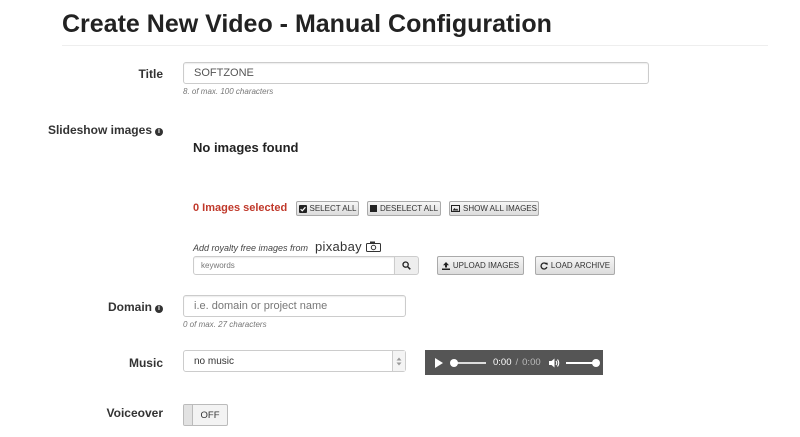  I want to click on voiceover-toggle: OFF, so click(205, 415).